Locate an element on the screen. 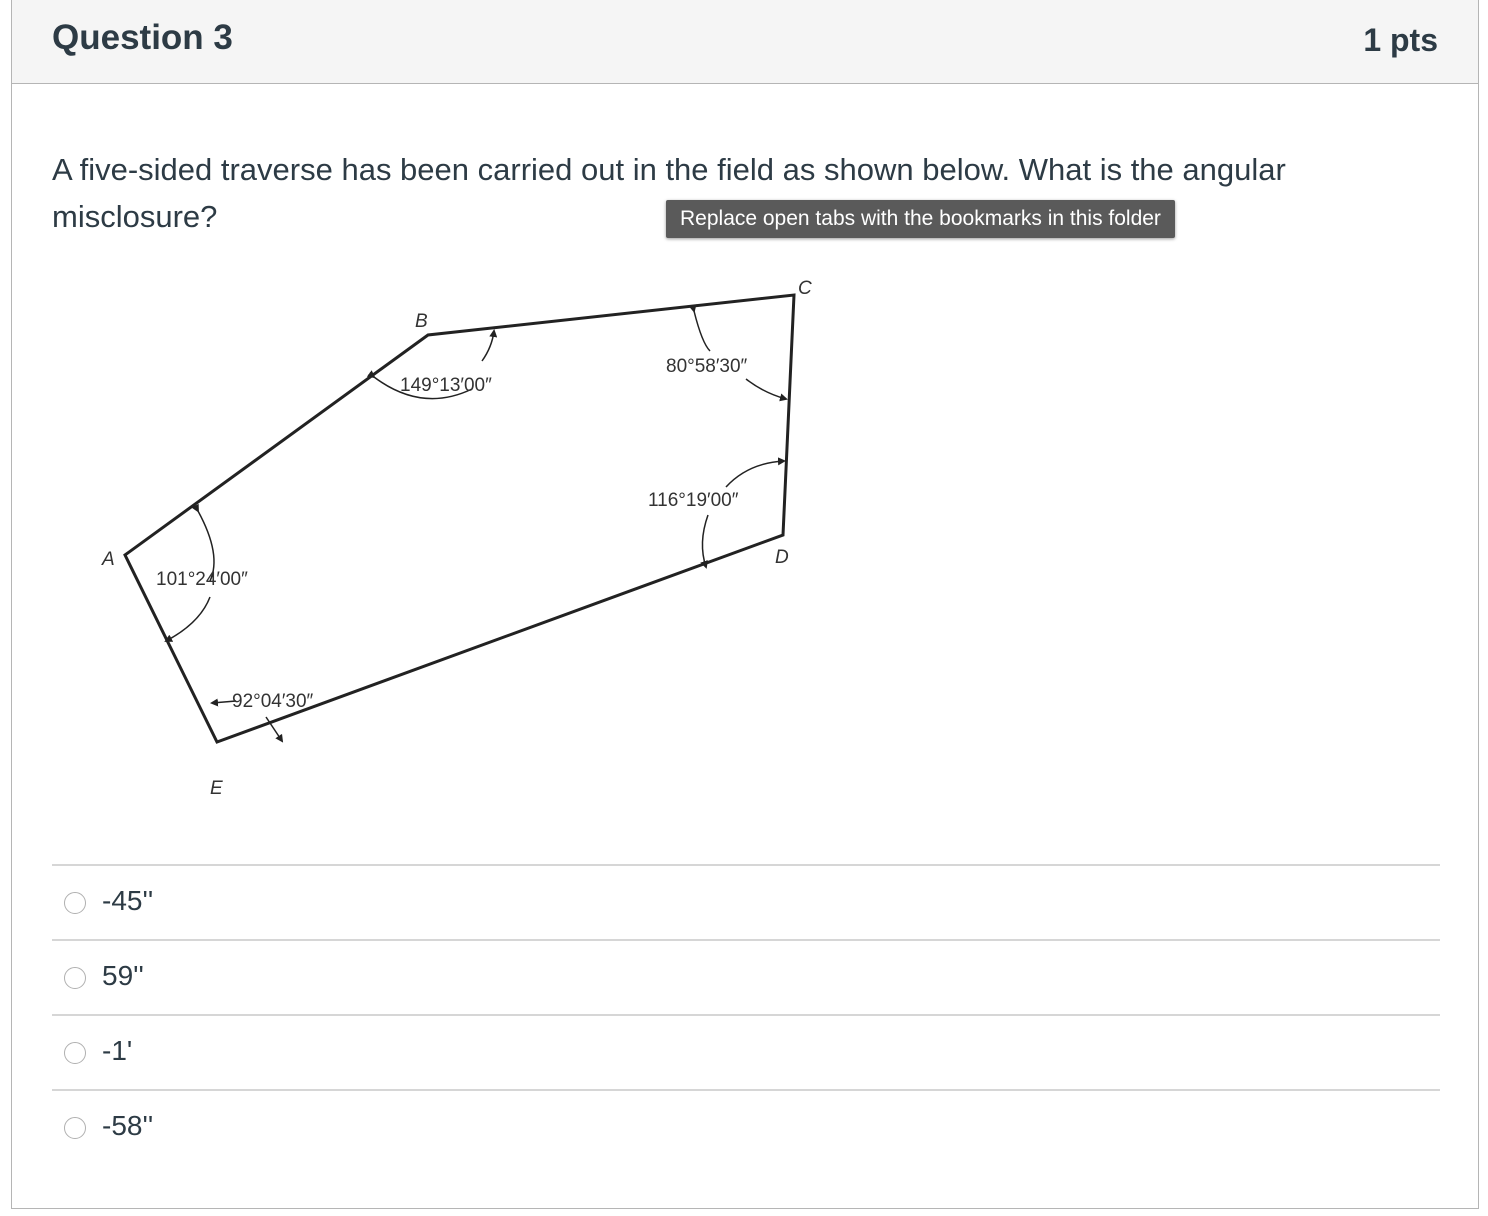 This screenshot has height=1216, width=1488. angle-label-c: 80°58′30″ is located at coordinates (707, 366).